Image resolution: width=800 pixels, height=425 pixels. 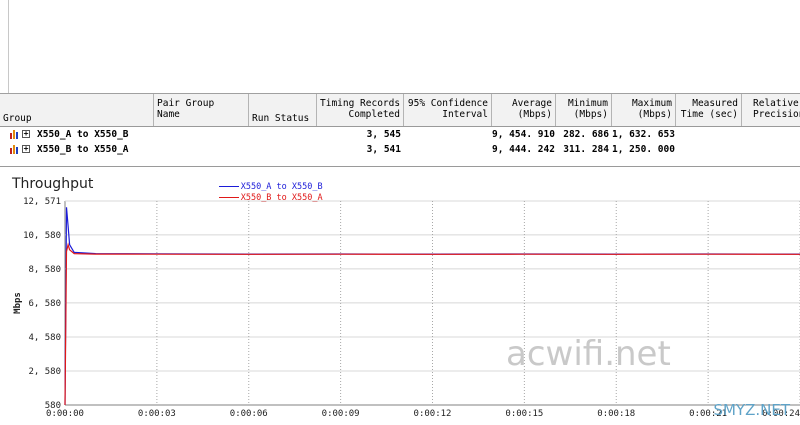 What do you see at coordinates (771, 110) in the screenshot?
I see `col-relative-precision-header: Relative Precision` at bounding box center [771, 110].